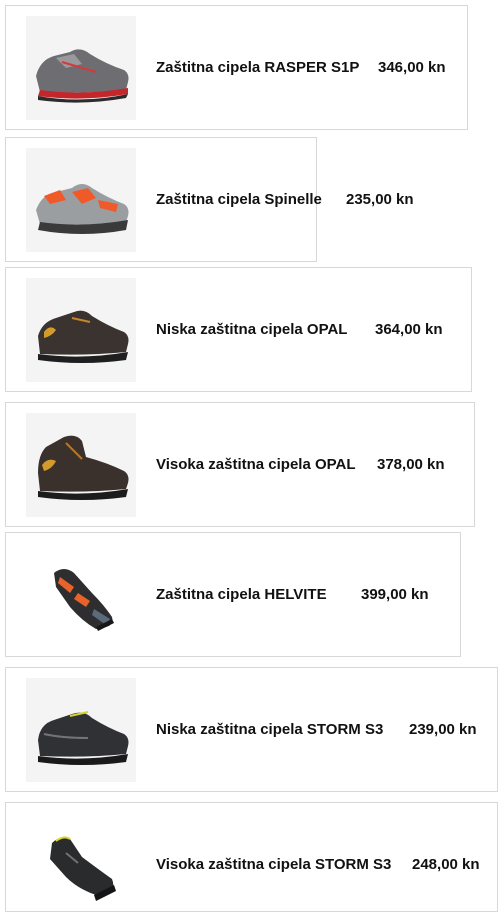 Image resolution: width=504 pixels, height=917 pixels. I want to click on product-price: 399,00 kn, so click(395, 594).